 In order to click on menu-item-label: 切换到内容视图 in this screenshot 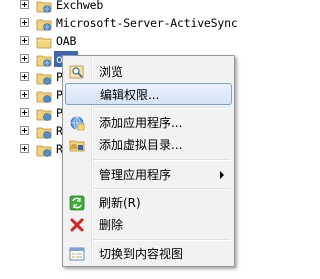, I will do `click(141, 254)`.